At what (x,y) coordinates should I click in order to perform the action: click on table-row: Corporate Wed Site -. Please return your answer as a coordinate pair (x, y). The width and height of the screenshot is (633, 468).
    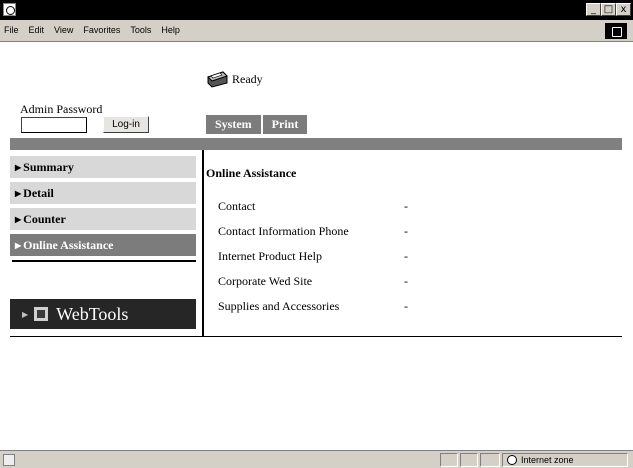
    Looking at the image, I should click on (313, 286).